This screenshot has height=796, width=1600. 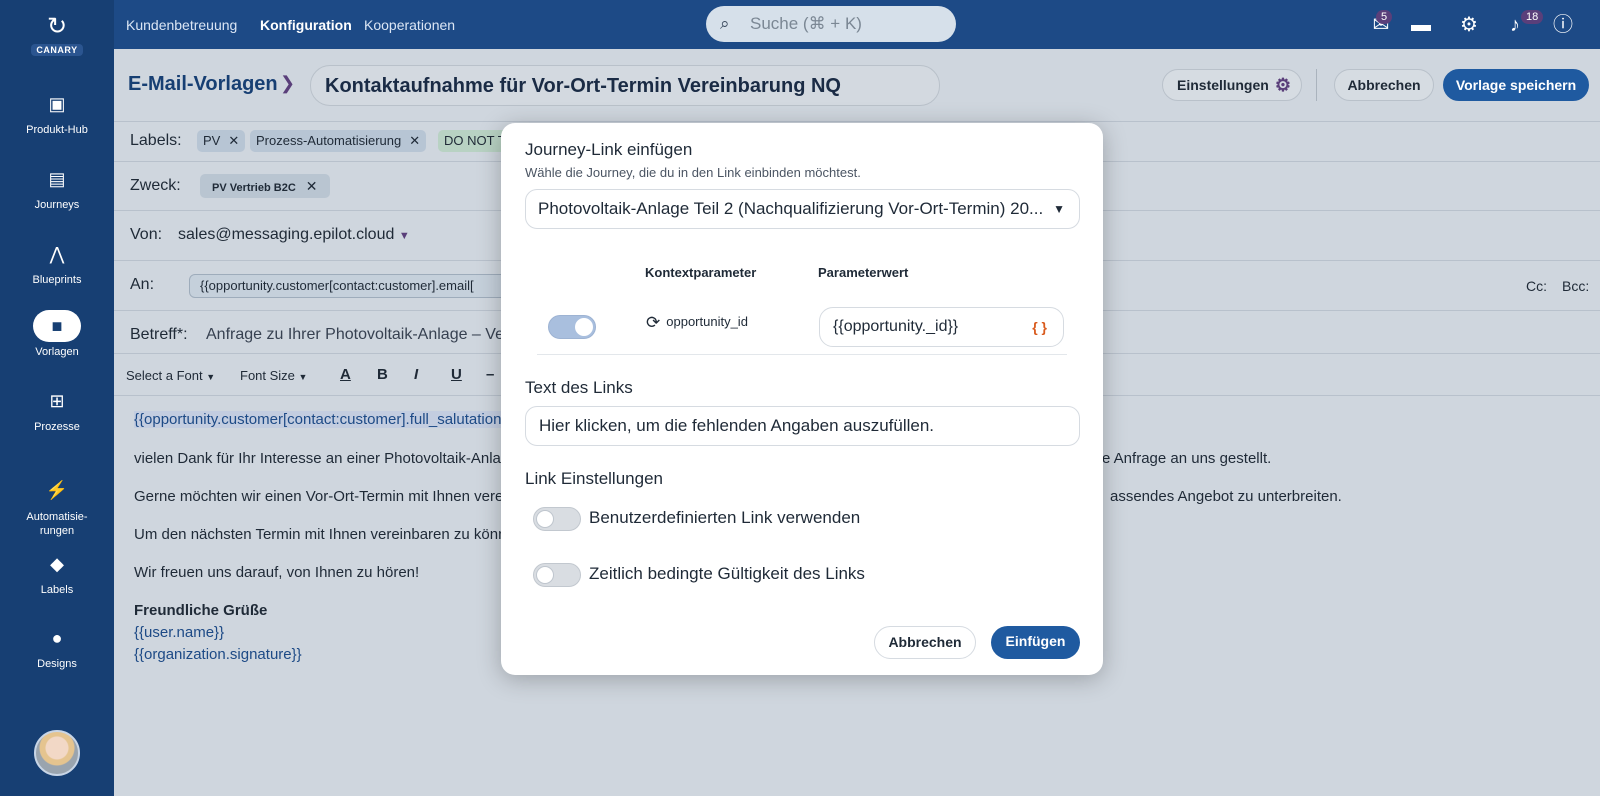 I want to click on cc-button: Cc:, so click(x=1536, y=286).